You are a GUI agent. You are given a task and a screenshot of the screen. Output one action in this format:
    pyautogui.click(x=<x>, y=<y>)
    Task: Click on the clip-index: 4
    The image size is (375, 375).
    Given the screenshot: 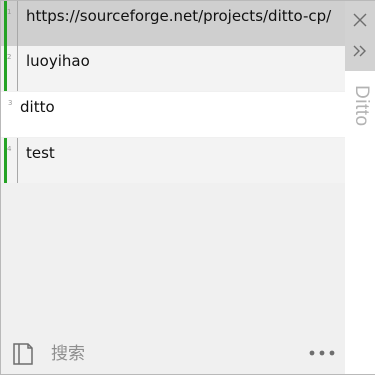 What is the action you would take?
    pyautogui.click(x=9, y=149)
    